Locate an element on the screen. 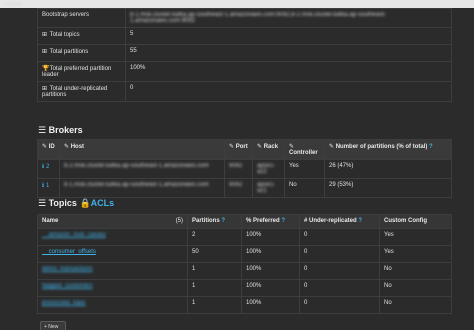 The height and width of the screenshot is (330, 474). cluster-row-preferred: 🏆 Total preferred partition leader 100% is located at coordinates (244, 71).